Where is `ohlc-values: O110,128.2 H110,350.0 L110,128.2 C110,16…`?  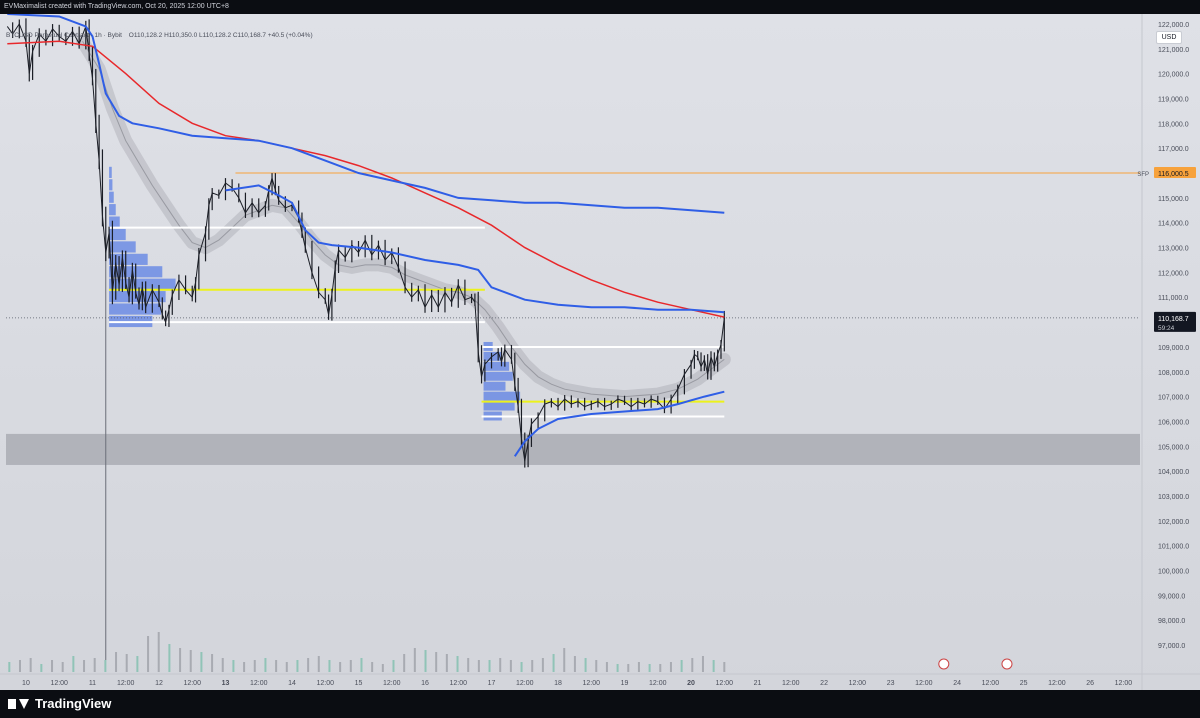 ohlc-values: O110,128.2 H110,350.0 L110,128.2 C110,16… is located at coordinates (220, 35).